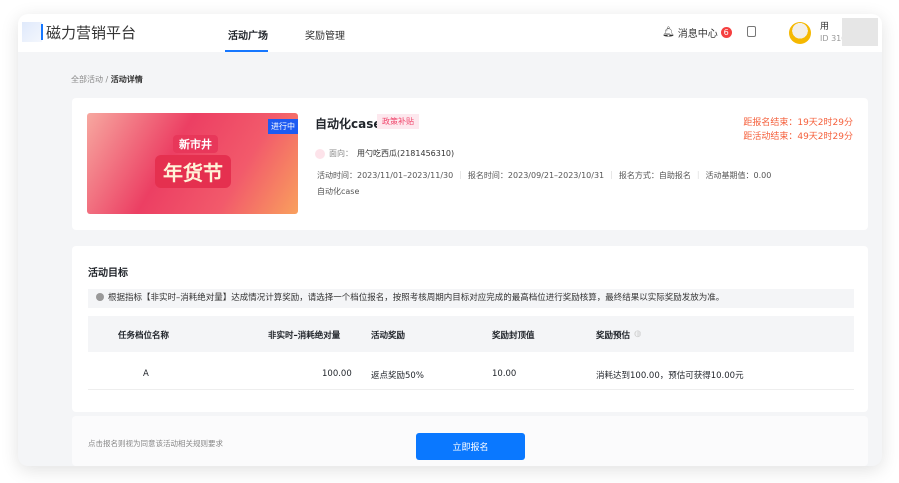 The width and height of the screenshot is (899, 483). I want to click on redacted-user-info, so click(860, 32).